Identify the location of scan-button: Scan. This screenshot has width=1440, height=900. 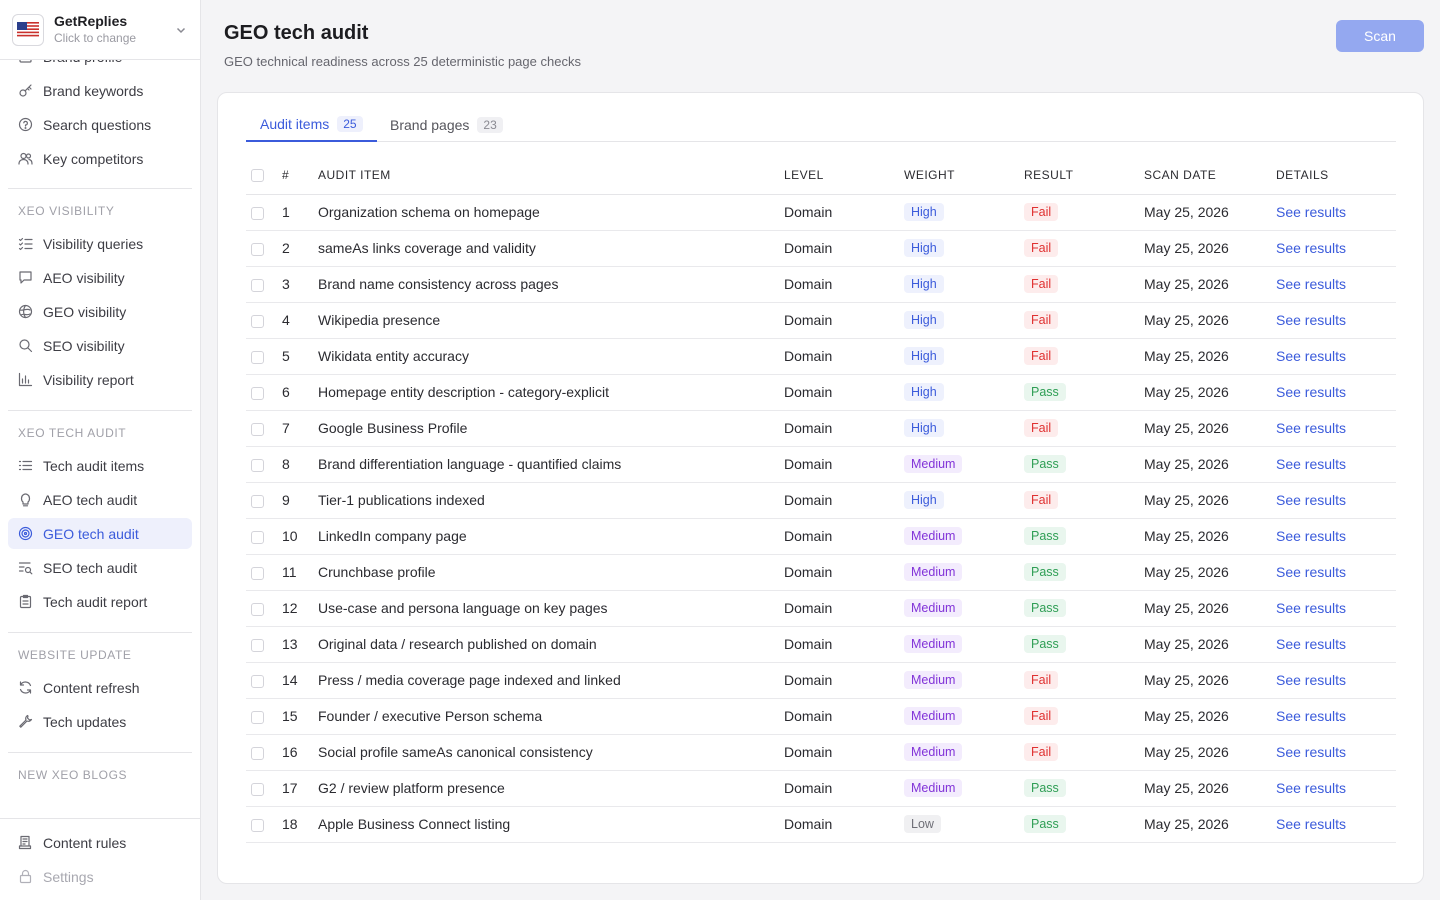
(1380, 36).